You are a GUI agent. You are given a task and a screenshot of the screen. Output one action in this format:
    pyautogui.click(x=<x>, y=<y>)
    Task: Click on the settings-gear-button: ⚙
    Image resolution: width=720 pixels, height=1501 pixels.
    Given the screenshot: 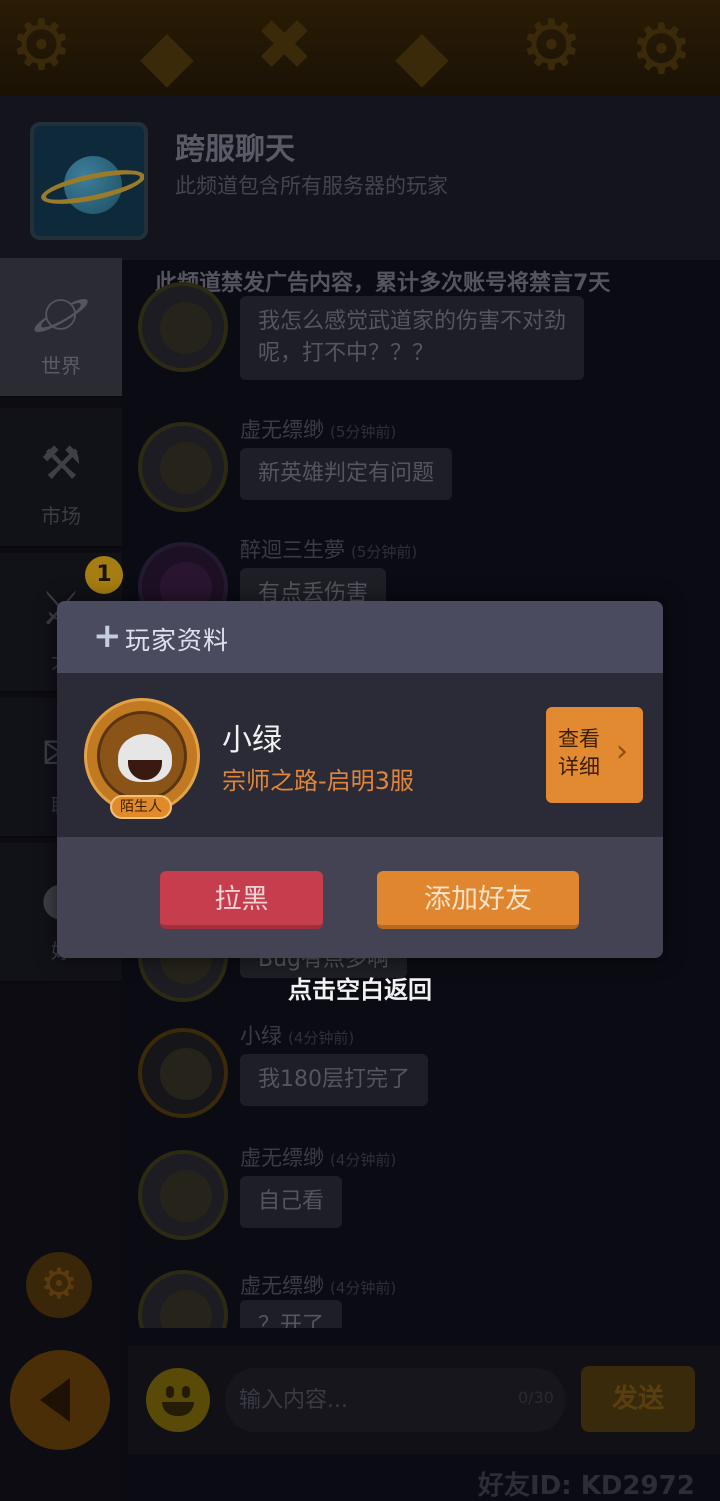 What is the action you would take?
    pyautogui.click(x=59, y=1285)
    